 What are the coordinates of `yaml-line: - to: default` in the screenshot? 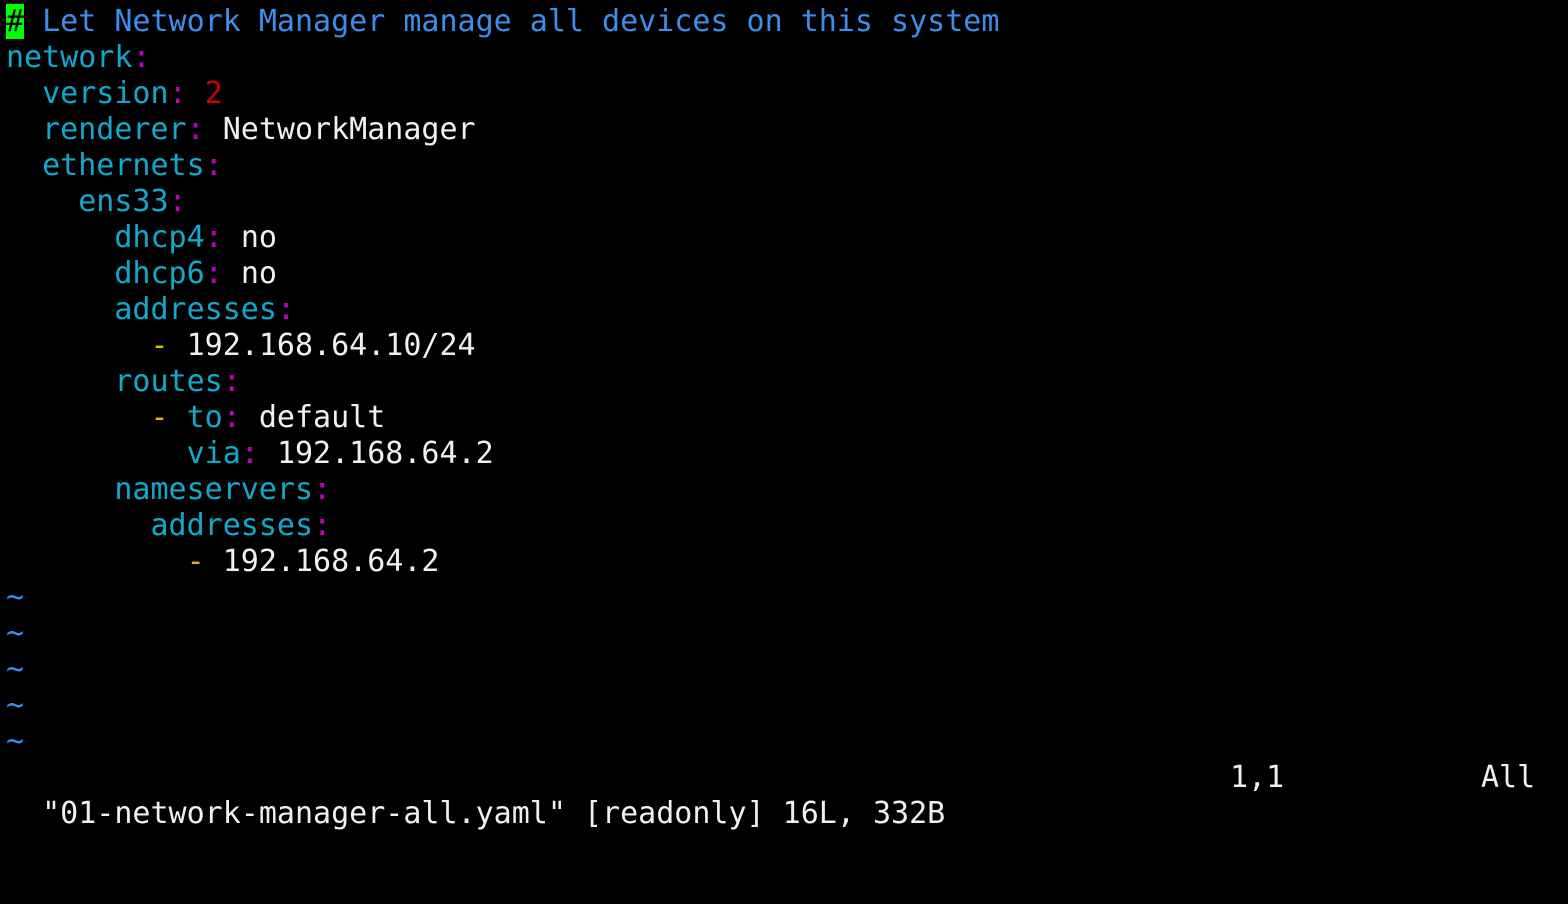 It's located at (784, 418).